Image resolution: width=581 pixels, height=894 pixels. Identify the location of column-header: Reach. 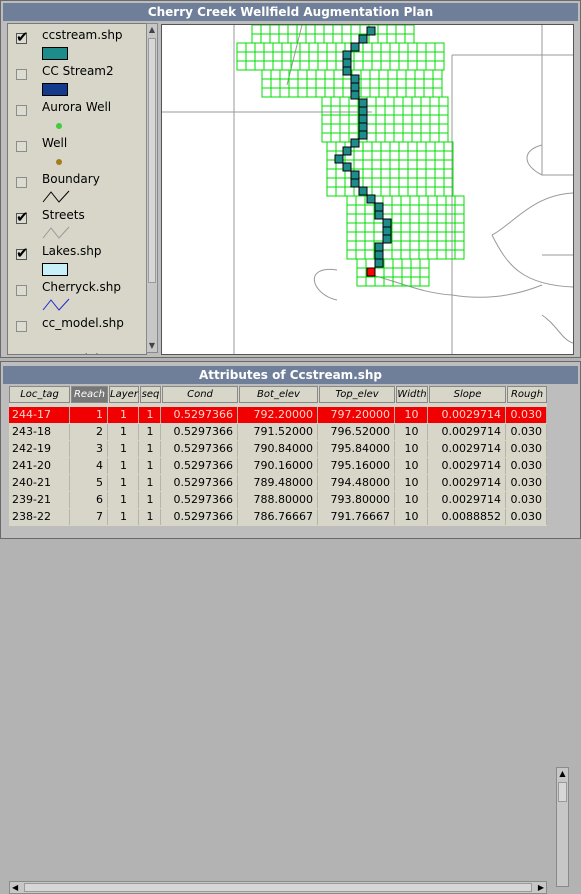
(89, 394).